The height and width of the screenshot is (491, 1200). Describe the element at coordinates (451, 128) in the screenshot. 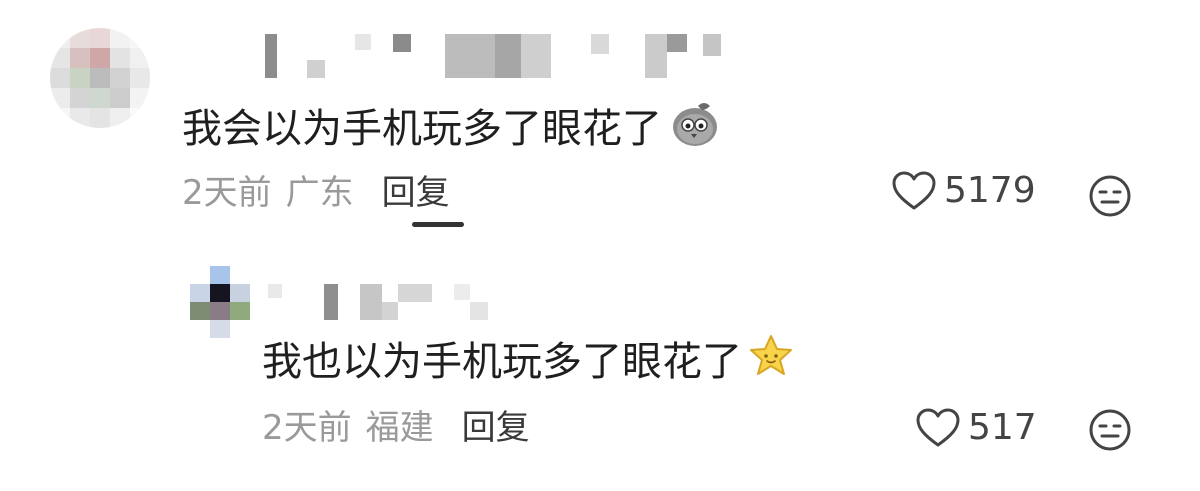

I see `comment-text: 我会以为手机玩多了眼花了` at that location.